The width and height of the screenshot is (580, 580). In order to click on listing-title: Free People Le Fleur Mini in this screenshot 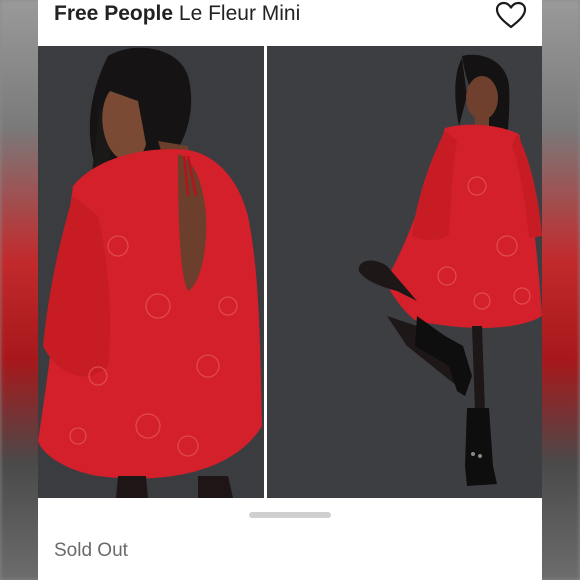, I will do `click(177, 14)`.